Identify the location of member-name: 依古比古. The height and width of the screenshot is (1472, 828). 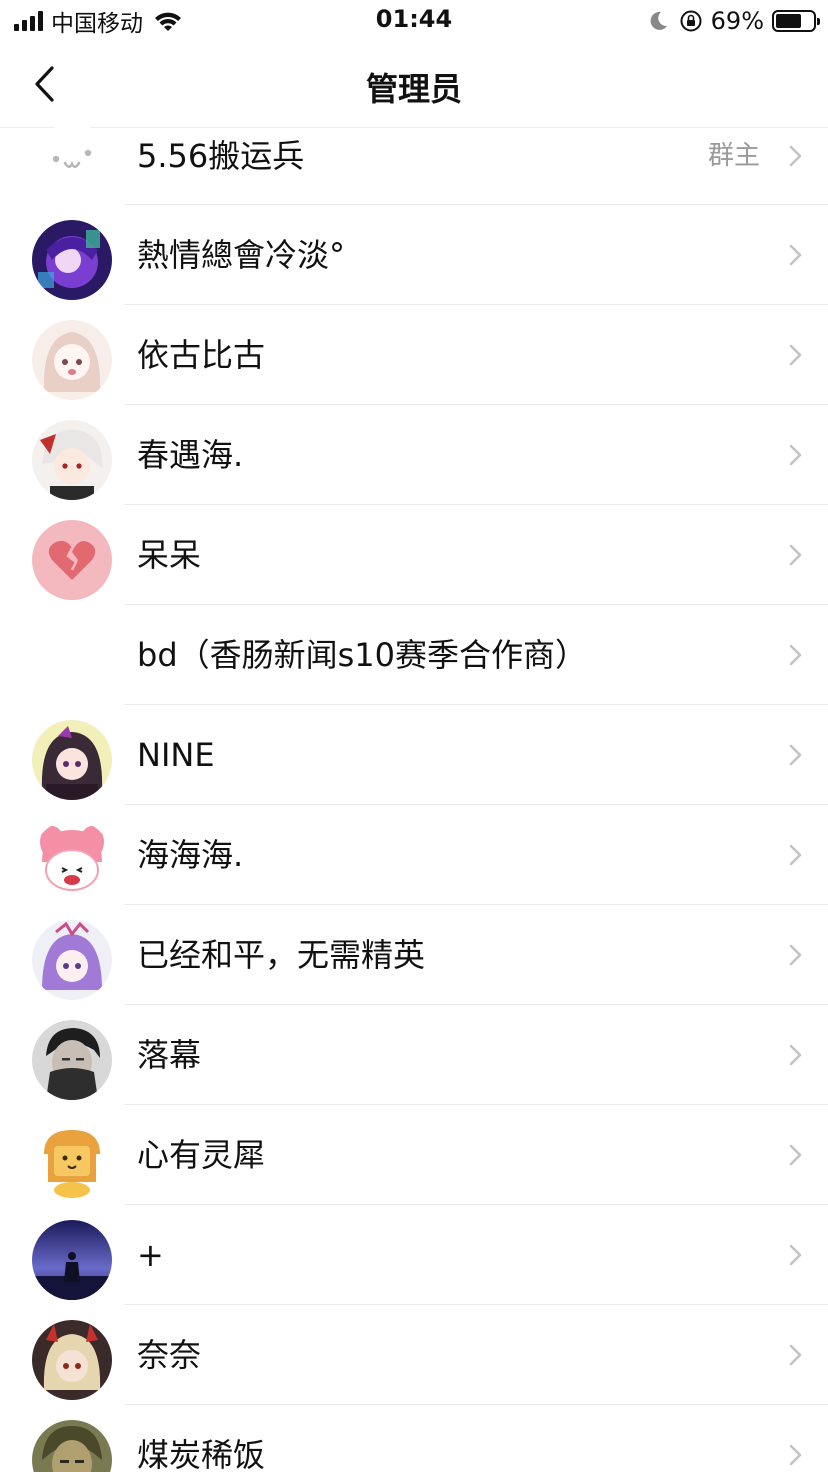
(201, 355).